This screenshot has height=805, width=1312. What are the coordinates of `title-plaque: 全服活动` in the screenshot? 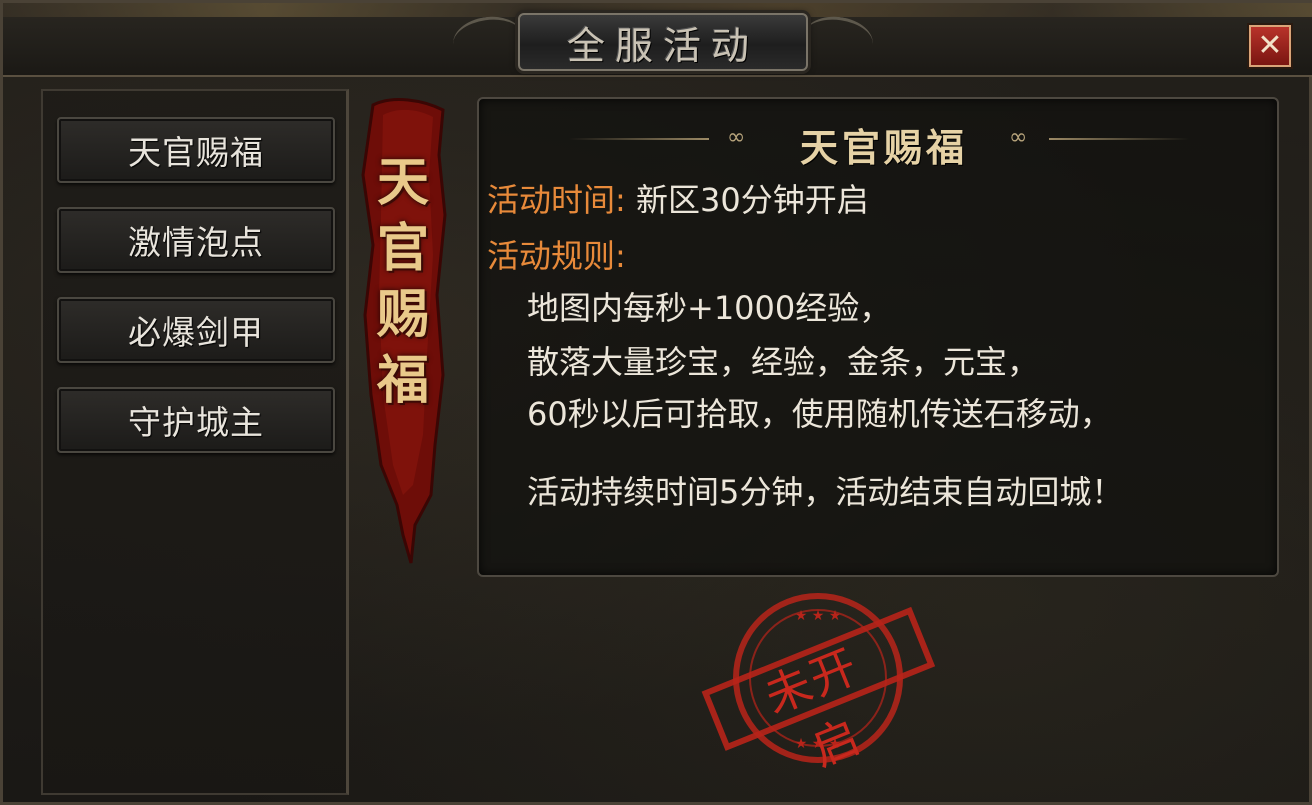 It's located at (663, 42).